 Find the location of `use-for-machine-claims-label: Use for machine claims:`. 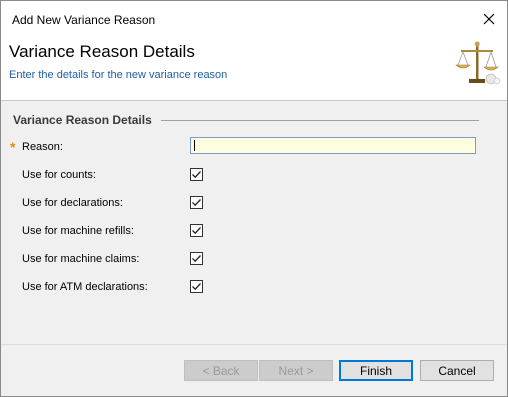

use-for-machine-claims-label: Use for machine claims: is located at coordinates (81, 259).